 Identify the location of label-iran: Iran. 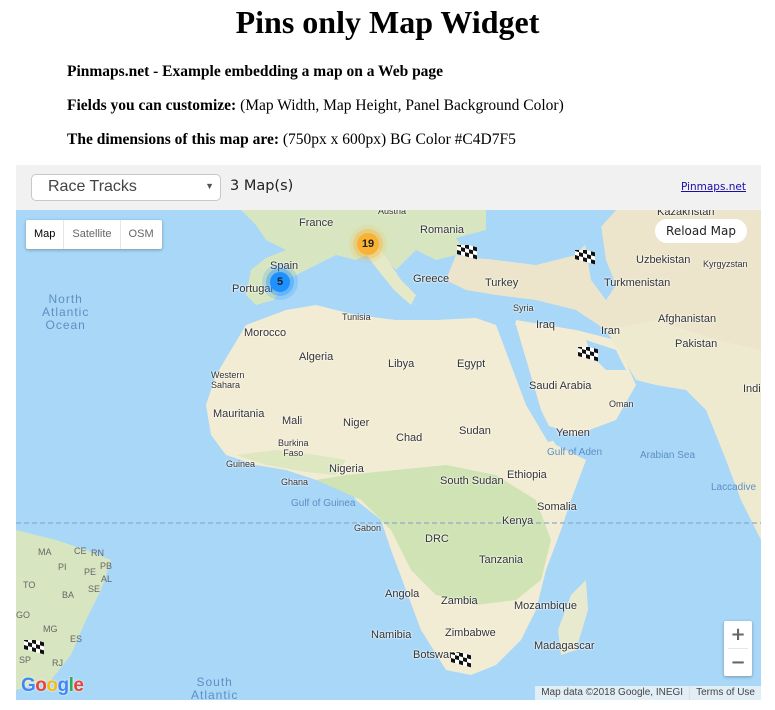
(610, 331).